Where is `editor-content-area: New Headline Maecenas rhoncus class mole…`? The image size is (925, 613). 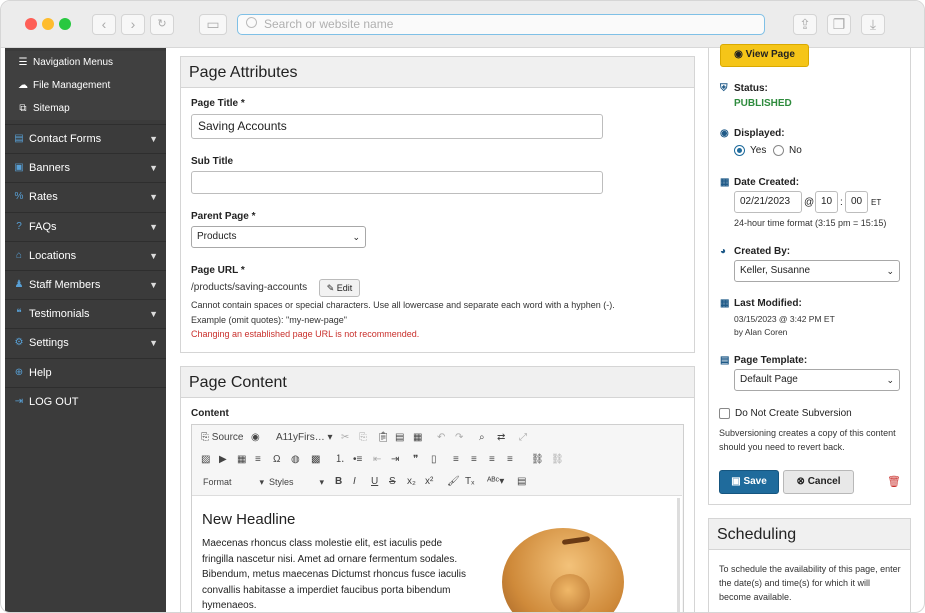
editor-content-area: New Headline Maecenas rhoncus class mole… is located at coordinates (437, 553).